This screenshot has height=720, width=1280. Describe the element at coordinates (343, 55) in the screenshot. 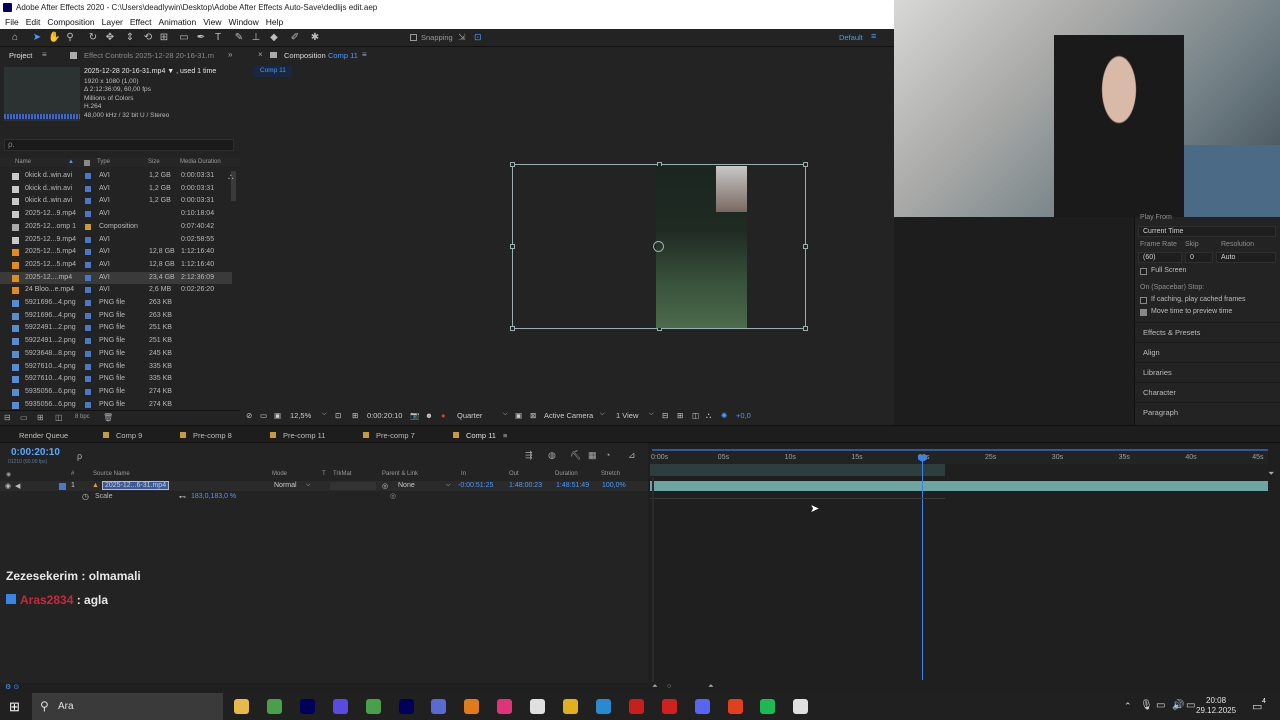

I see `composition-tab-name: Comp 11` at that location.